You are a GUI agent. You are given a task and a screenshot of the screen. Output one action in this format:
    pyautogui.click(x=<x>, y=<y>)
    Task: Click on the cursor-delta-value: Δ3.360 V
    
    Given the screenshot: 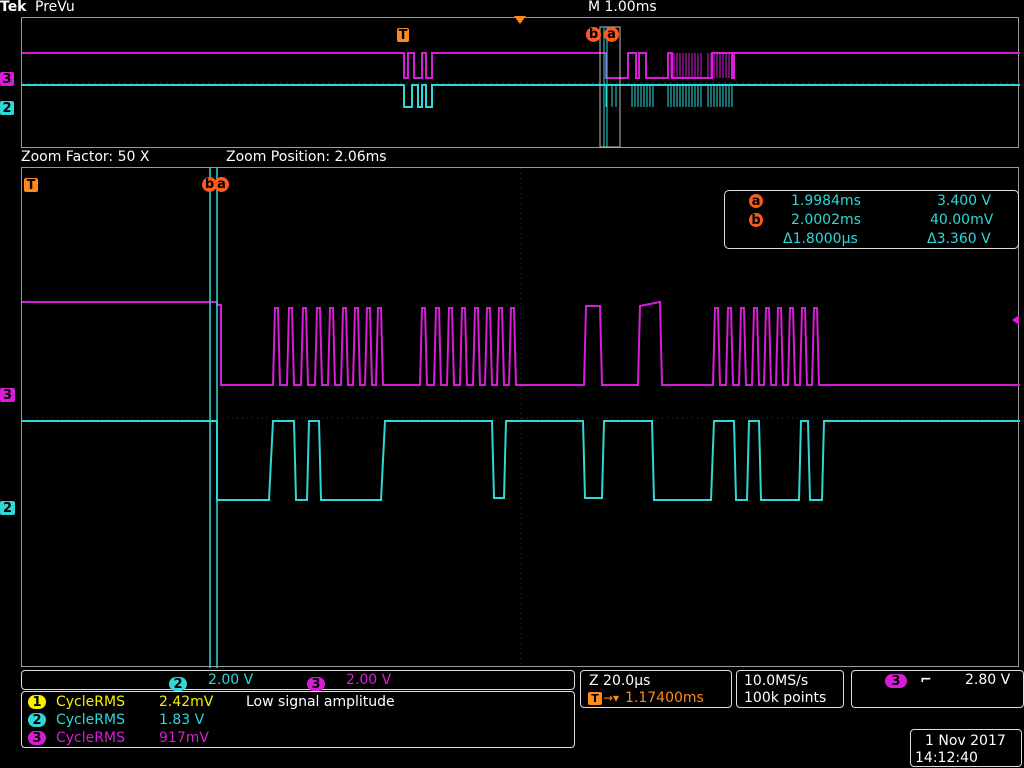 What is the action you would take?
    pyautogui.click(x=959, y=239)
    